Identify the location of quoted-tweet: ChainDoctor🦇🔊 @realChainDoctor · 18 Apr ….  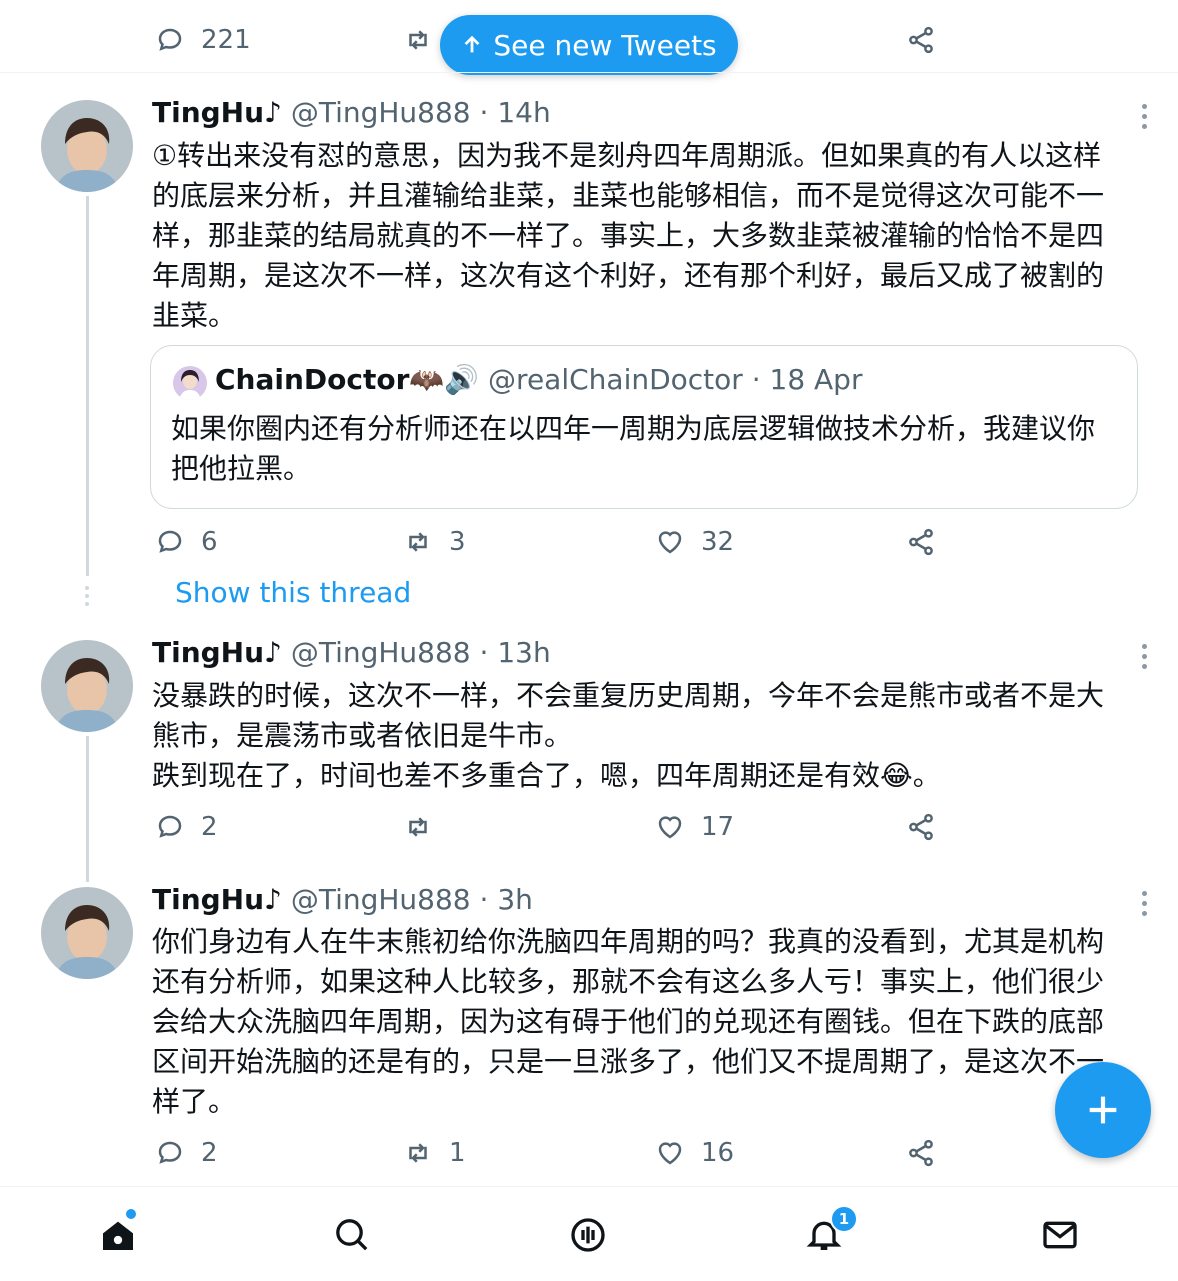
(644, 427).